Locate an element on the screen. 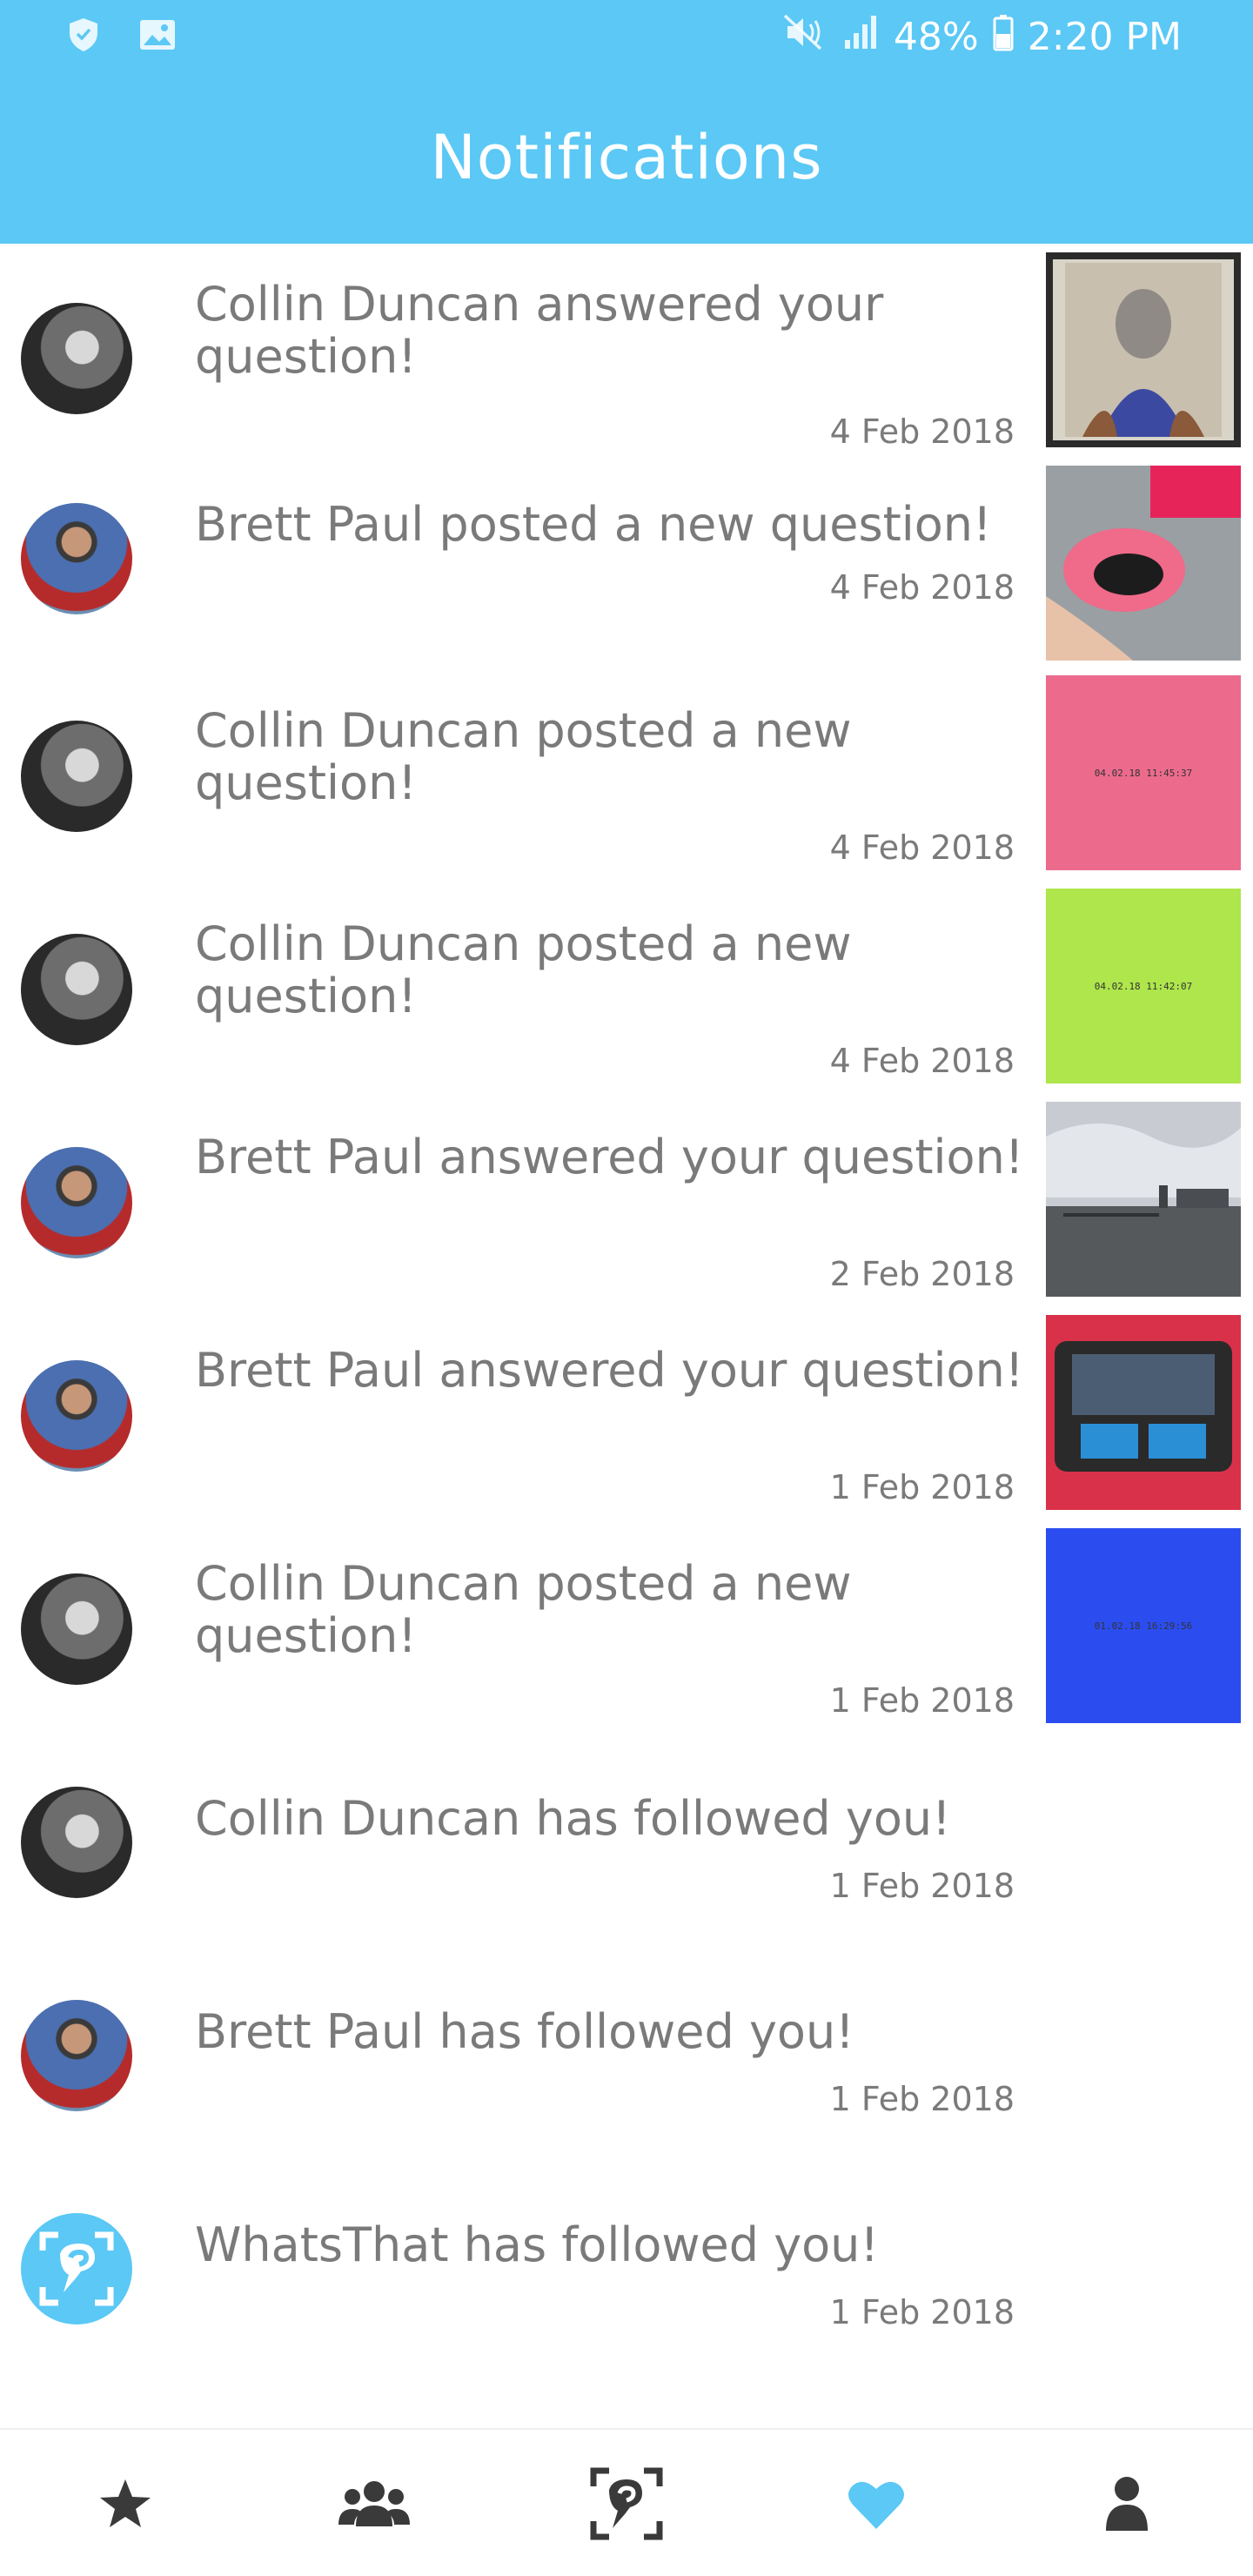 Image resolution: width=1253 pixels, height=2576 pixels. nav-profile is located at coordinates (1126, 2504).